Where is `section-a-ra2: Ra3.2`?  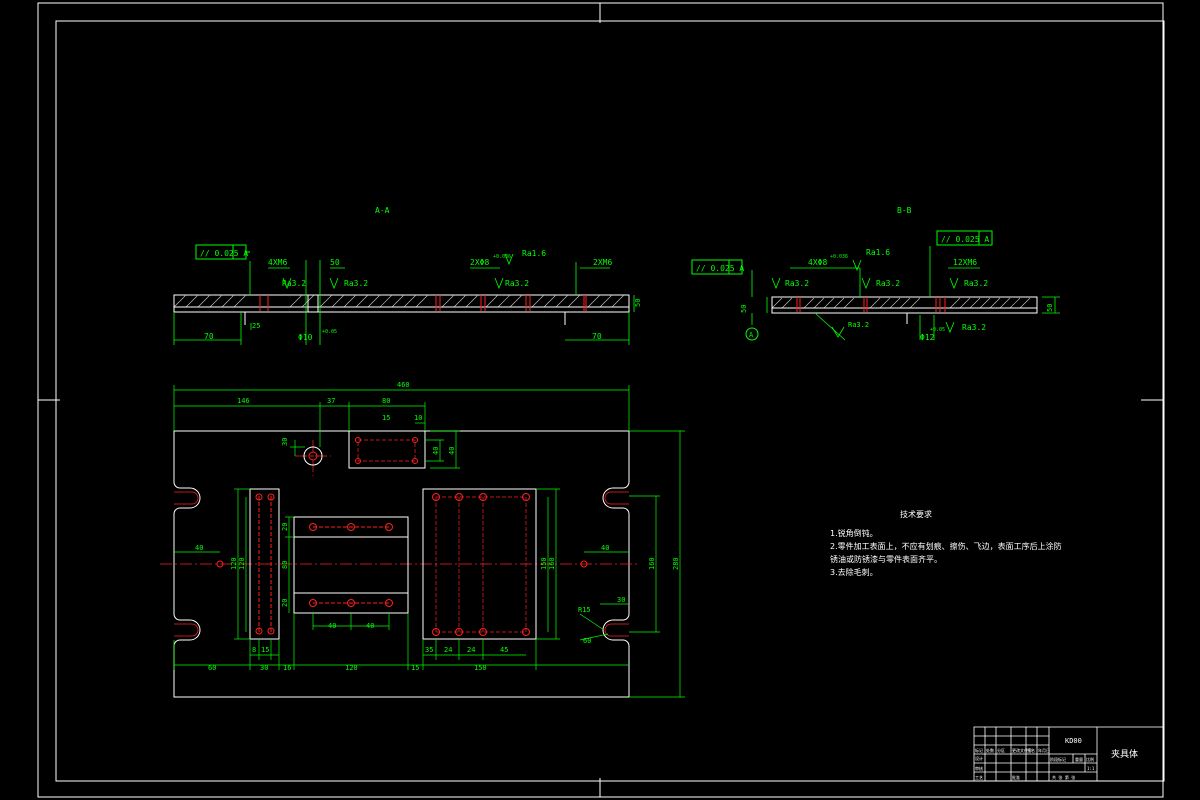 section-a-ra2: Ra3.2 is located at coordinates (356, 283).